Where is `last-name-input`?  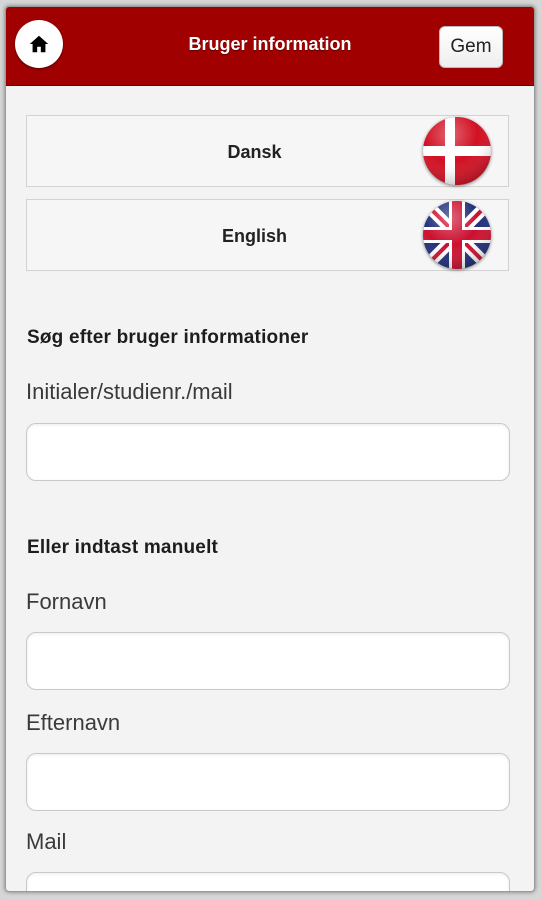
last-name-input is located at coordinates (268, 782).